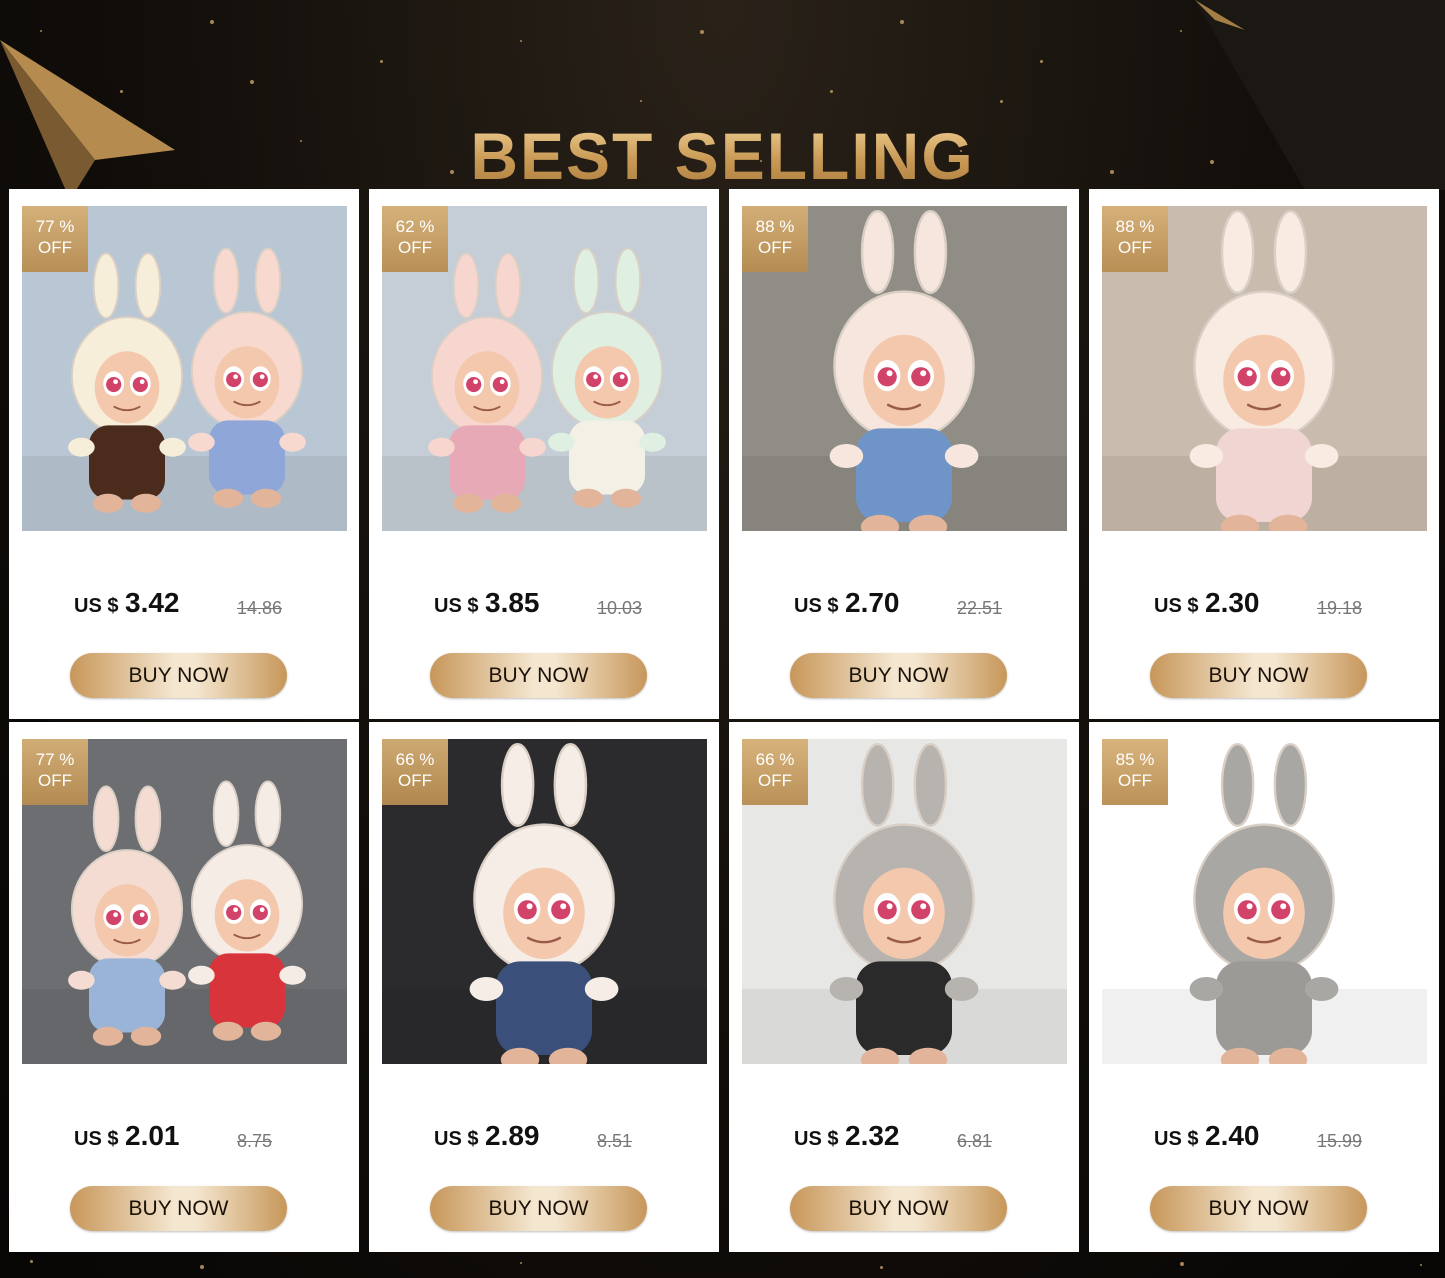  What do you see at coordinates (975, 1141) in the screenshot?
I see `original-price: 6.81` at bounding box center [975, 1141].